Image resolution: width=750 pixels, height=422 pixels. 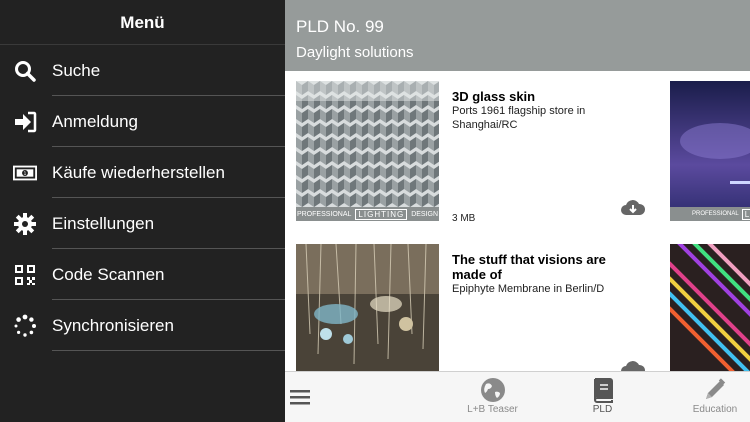 I want to click on cover-band-right: DESIGN, so click(x=425, y=214).